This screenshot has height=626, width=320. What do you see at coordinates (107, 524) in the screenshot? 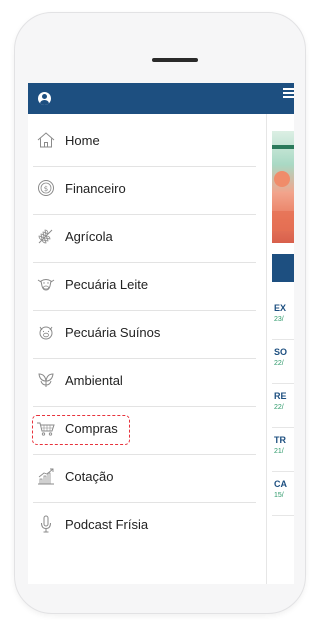
I see `menu-item-label: Podcast Frísia` at bounding box center [107, 524].